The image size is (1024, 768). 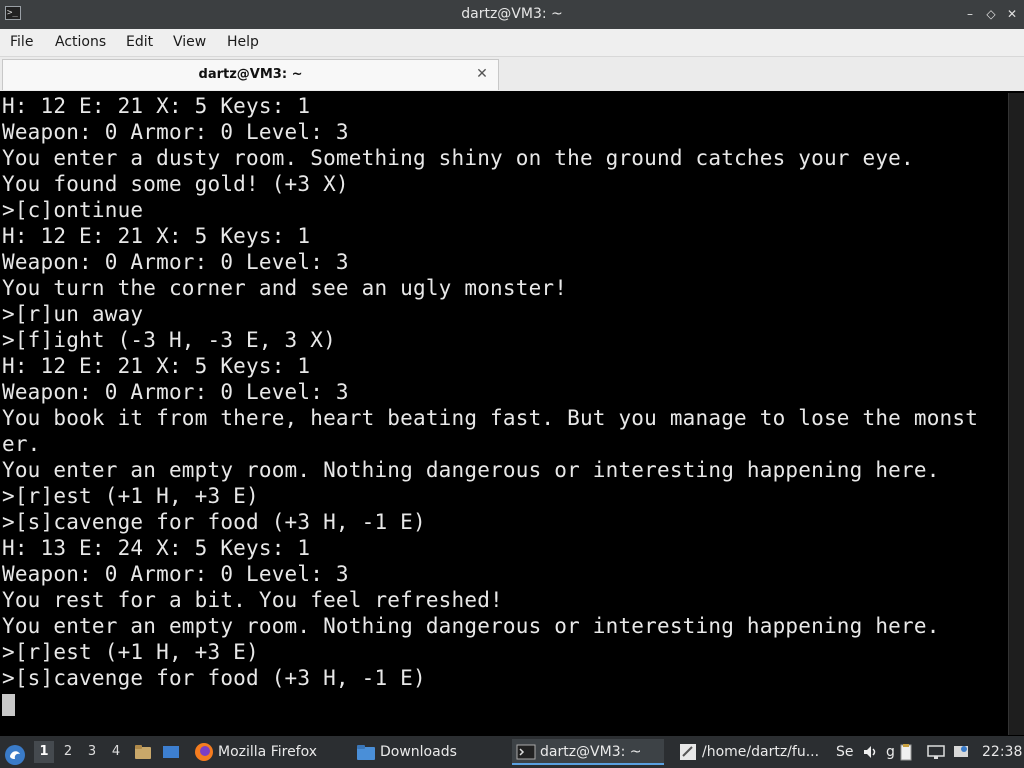 I want to click on terminal-line: You found some gold! (+3 X), so click(x=175, y=184).